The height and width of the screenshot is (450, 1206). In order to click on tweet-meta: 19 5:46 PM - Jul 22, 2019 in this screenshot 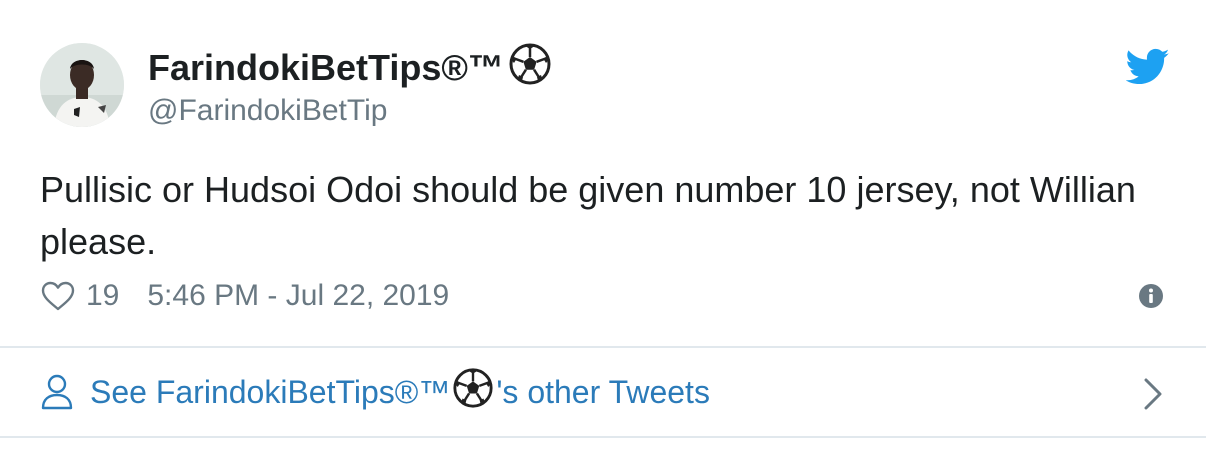, I will do `click(244, 296)`.